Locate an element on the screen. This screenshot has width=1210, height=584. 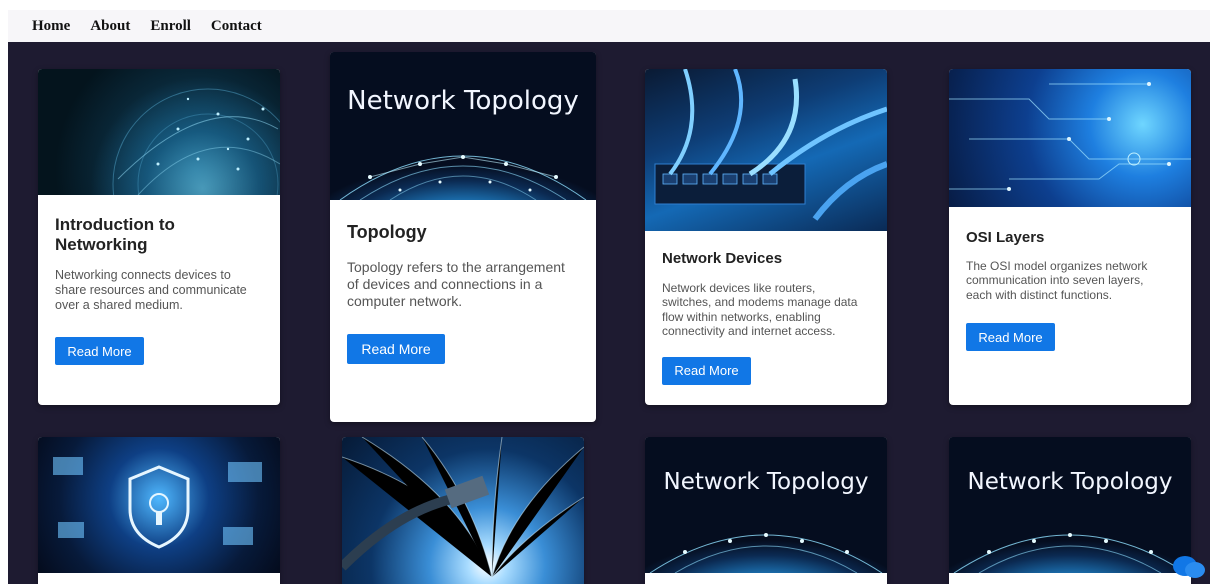
network-switch-cables-image is located at coordinates (766, 150).